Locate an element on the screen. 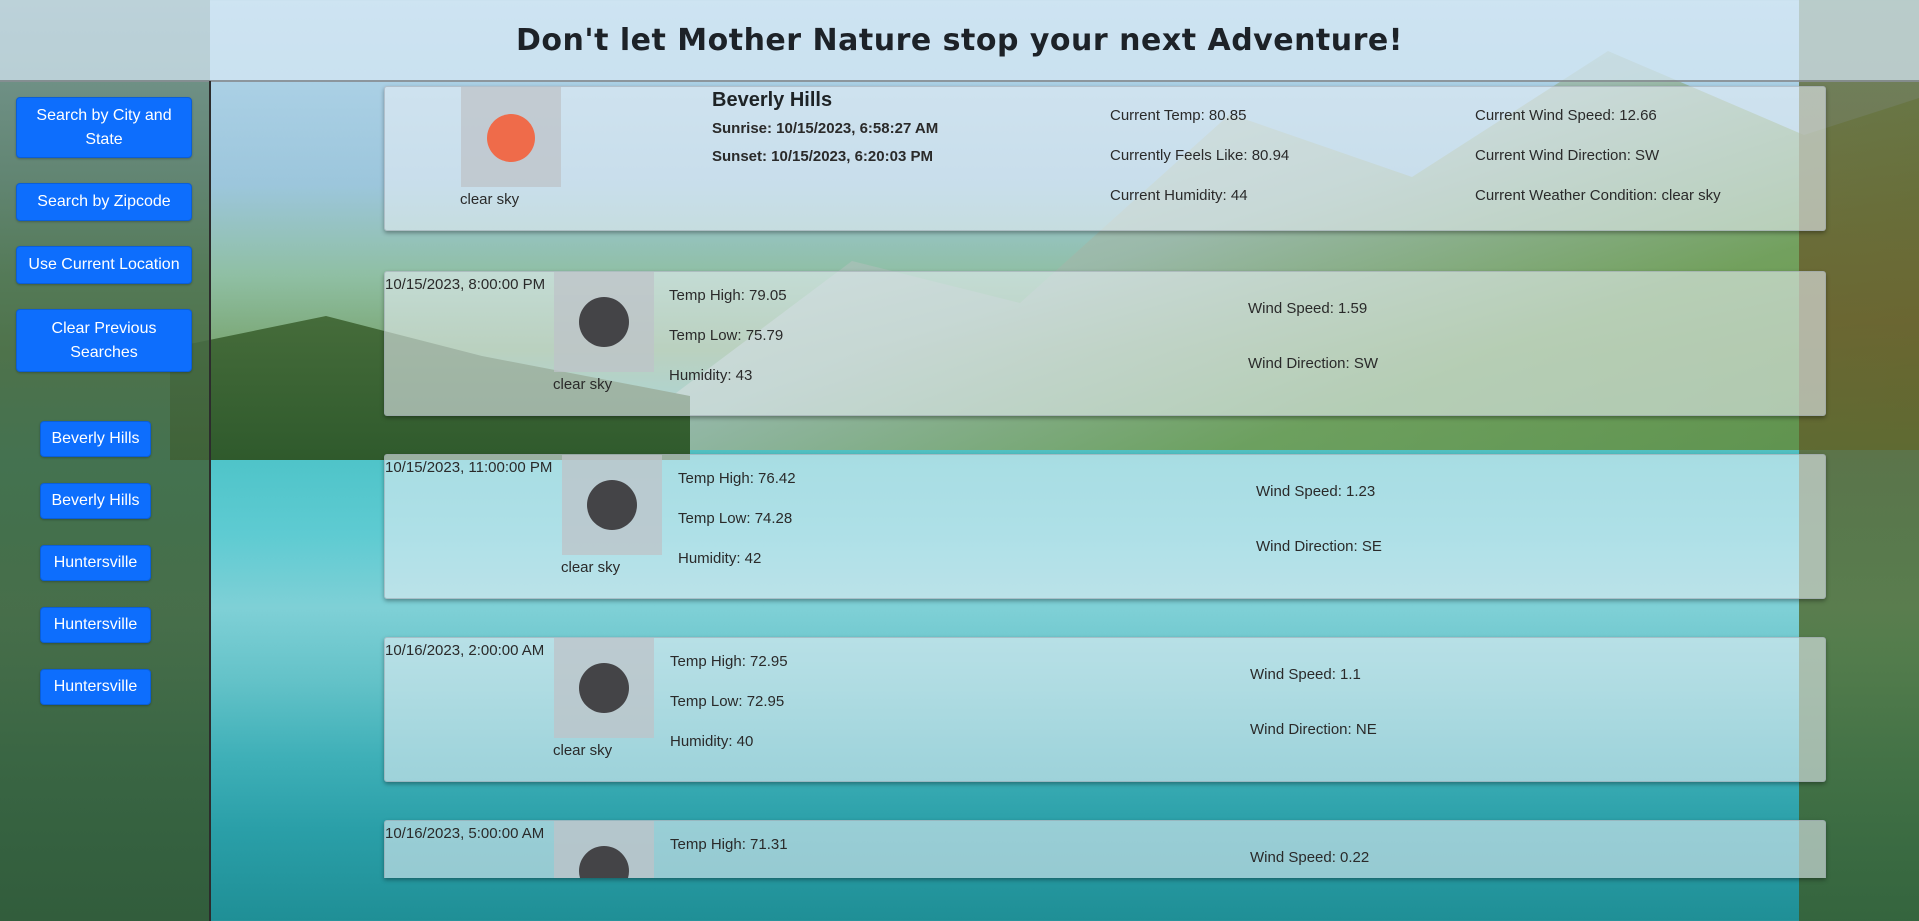 The height and width of the screenshot is (921, 1919). temp-low: Temp Low: 72.95 is located at coordinates (727, 701).